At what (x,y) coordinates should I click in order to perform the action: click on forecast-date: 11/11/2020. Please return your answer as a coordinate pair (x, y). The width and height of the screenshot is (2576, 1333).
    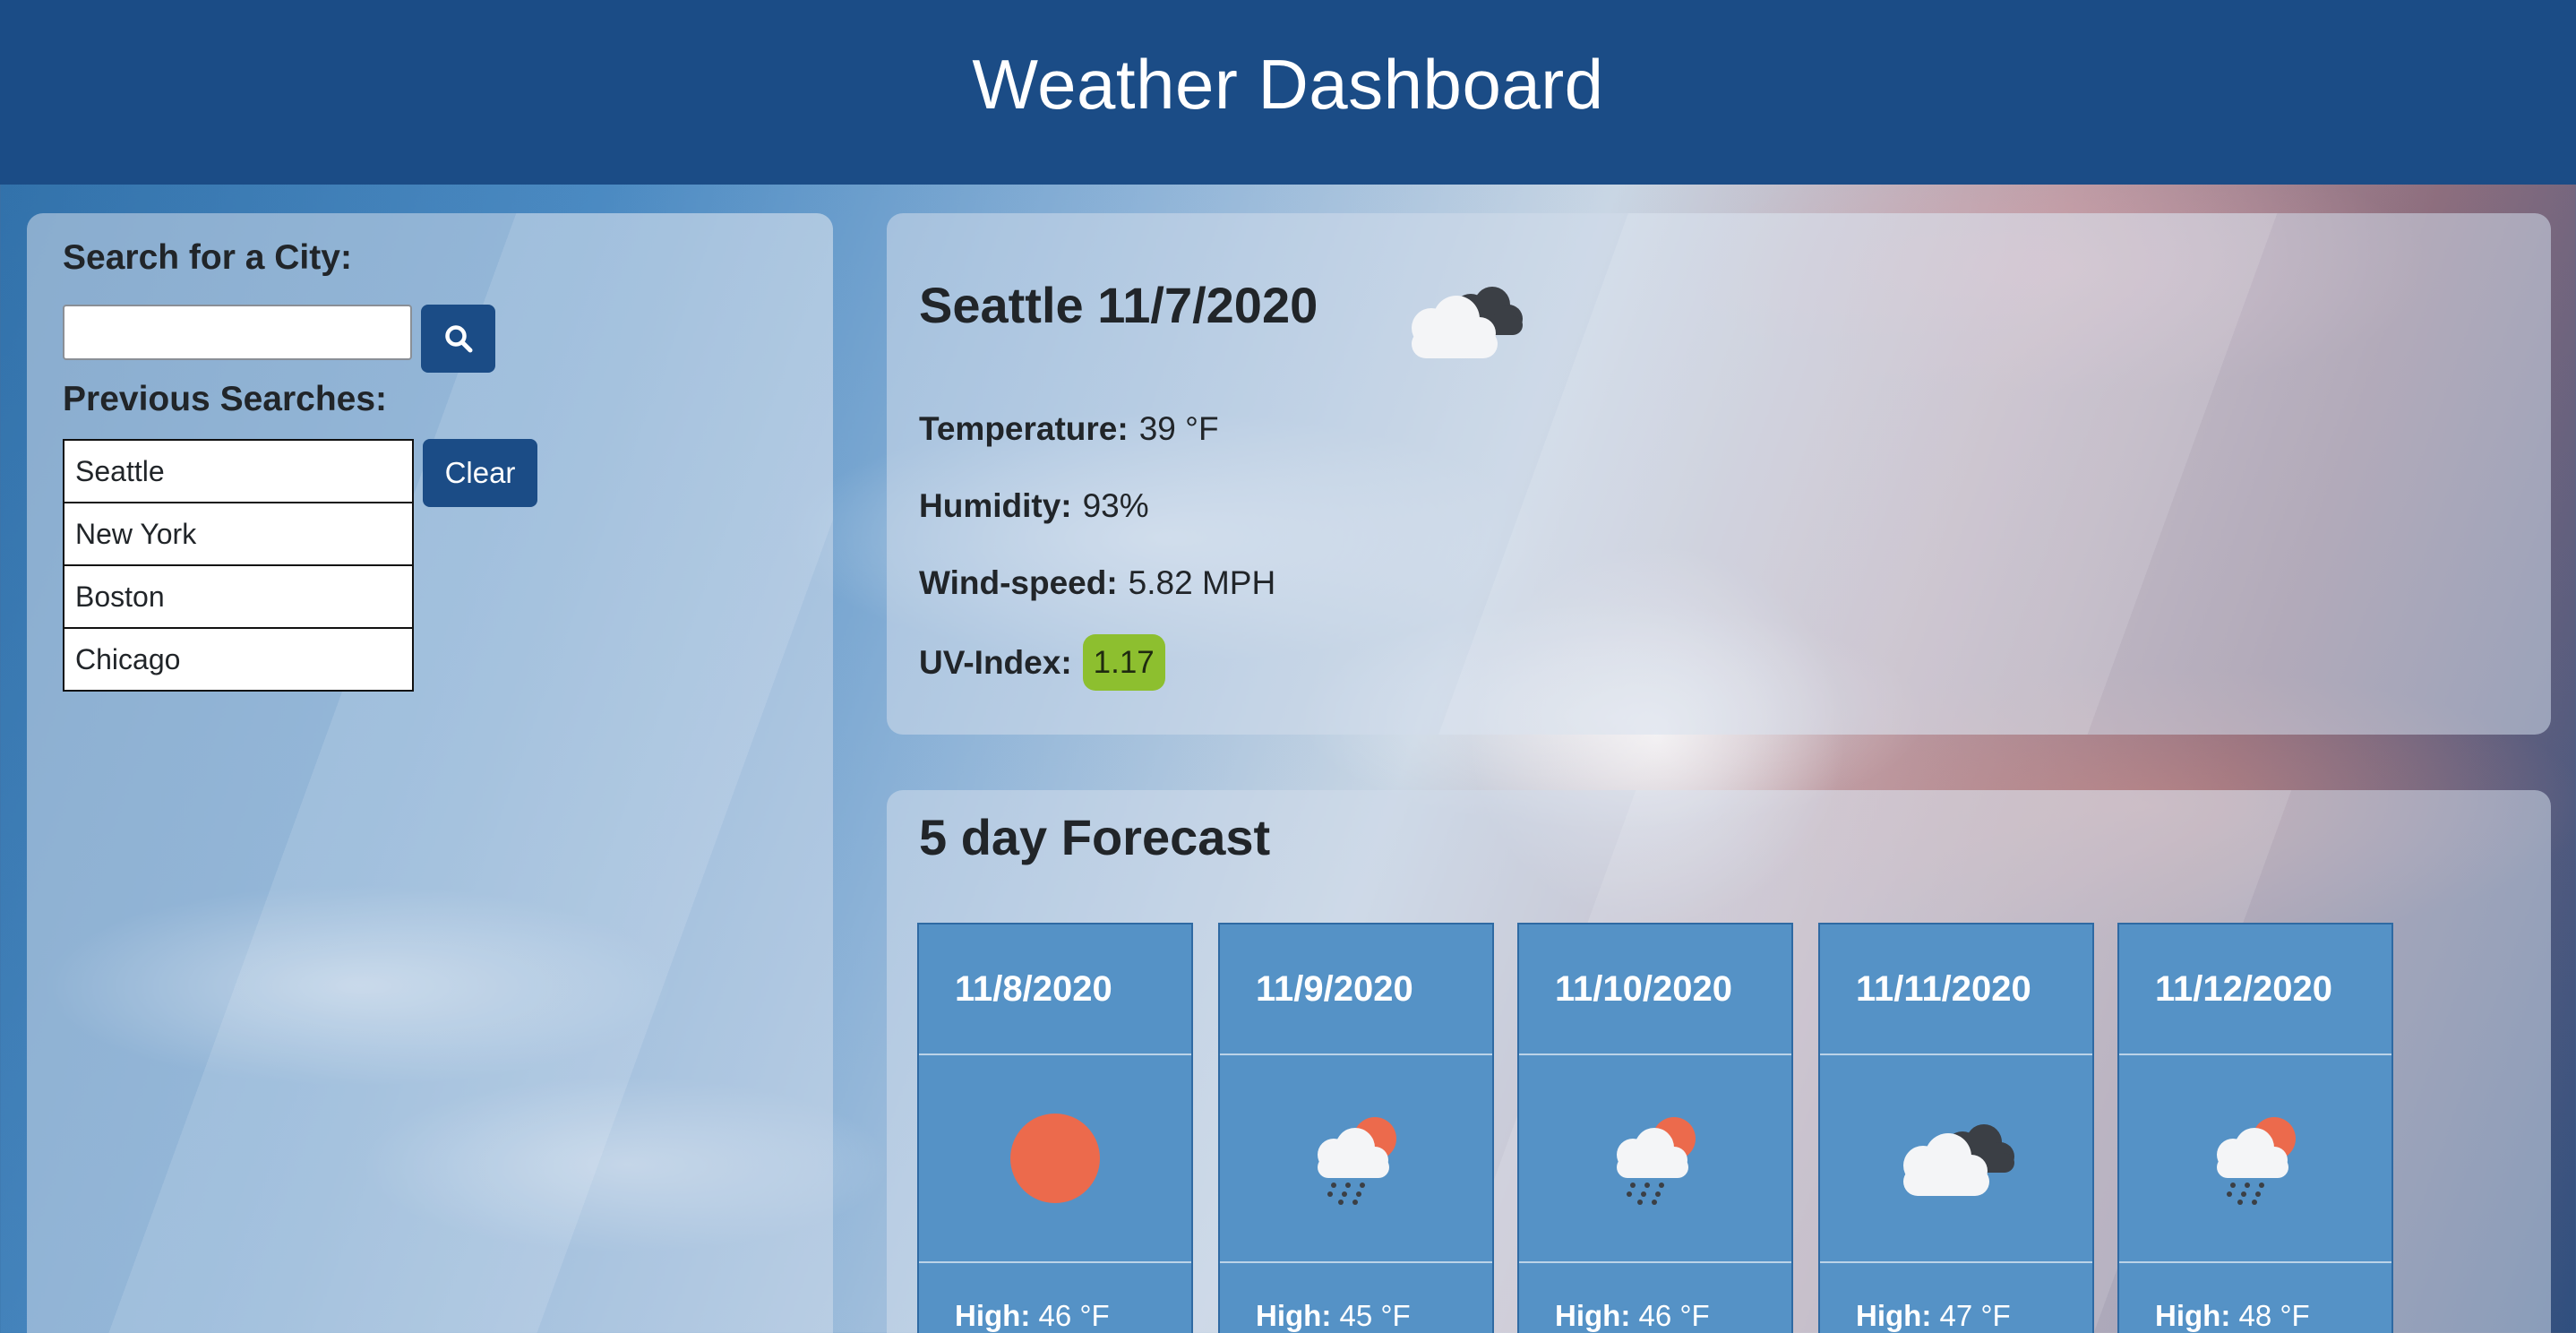
    Looking at the image, I should click on (1956, 989).